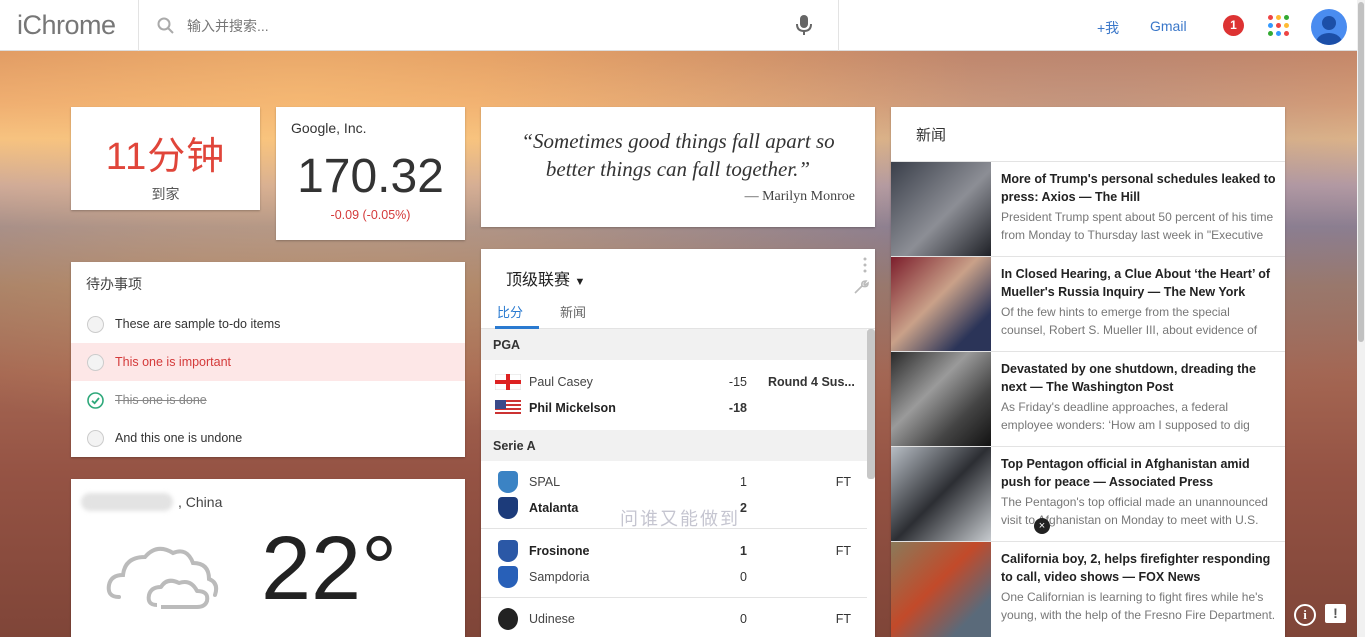 The width and height of the screenshot is (1365, 637). Describe the element at coordinates (508, 619) in the screenshot. I see `udinese-crest-icon` at that location.